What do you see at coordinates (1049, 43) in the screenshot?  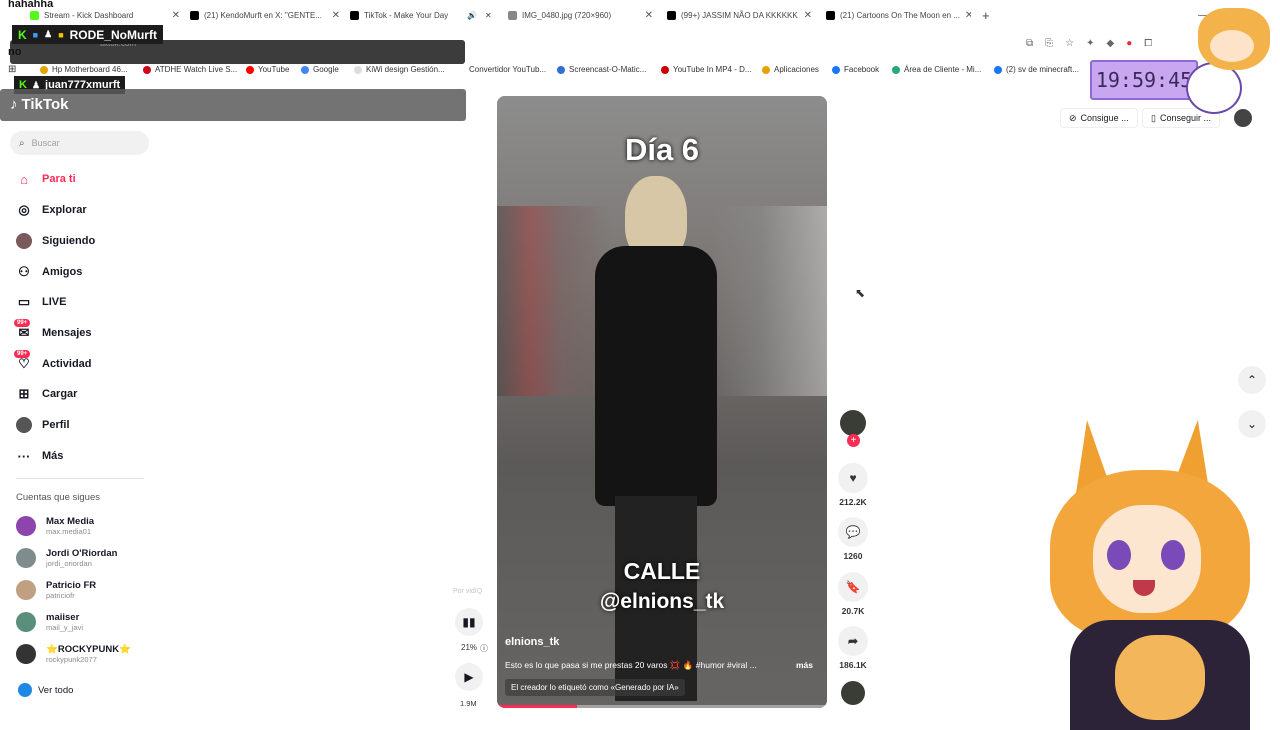 I see `cast-icon: ⎘` at bounding box center [1049, 43].